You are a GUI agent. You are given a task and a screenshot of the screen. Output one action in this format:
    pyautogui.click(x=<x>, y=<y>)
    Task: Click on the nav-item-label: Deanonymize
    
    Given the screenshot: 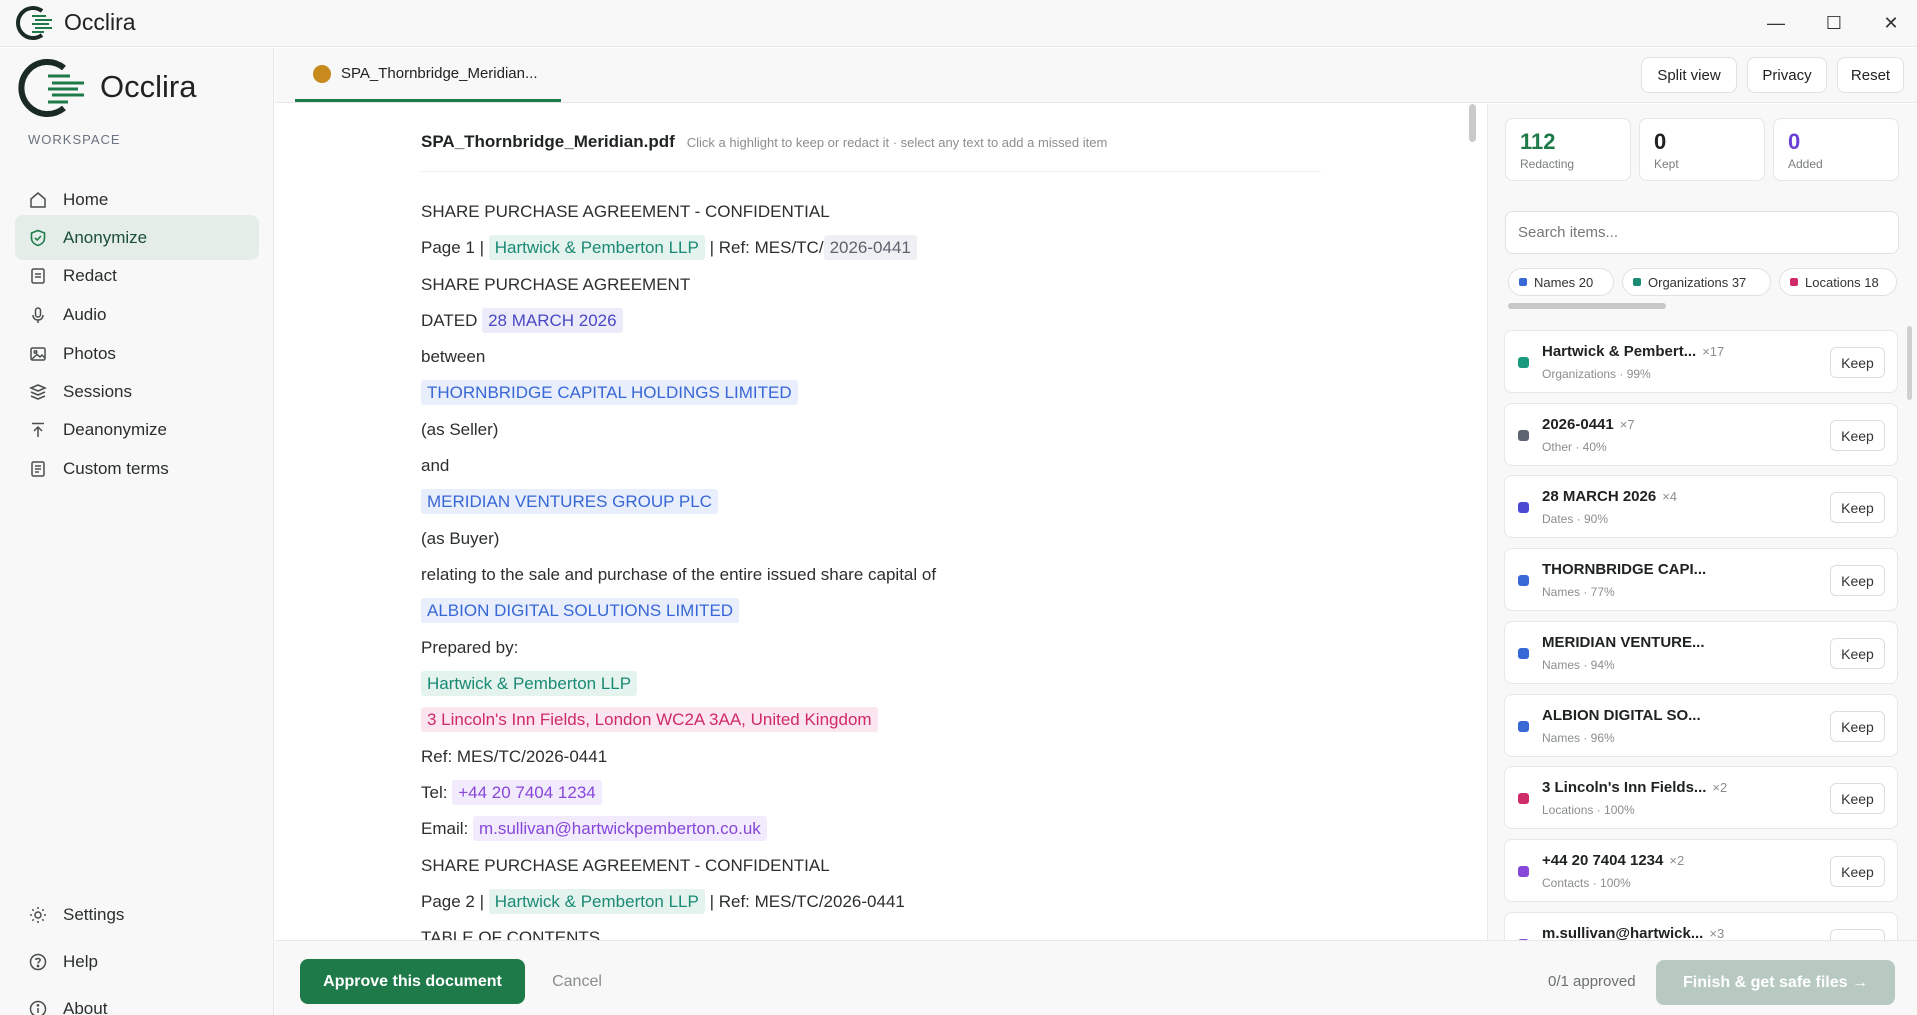 What is the action you would take?
    pyautogui.click(x=115, y=429)
    